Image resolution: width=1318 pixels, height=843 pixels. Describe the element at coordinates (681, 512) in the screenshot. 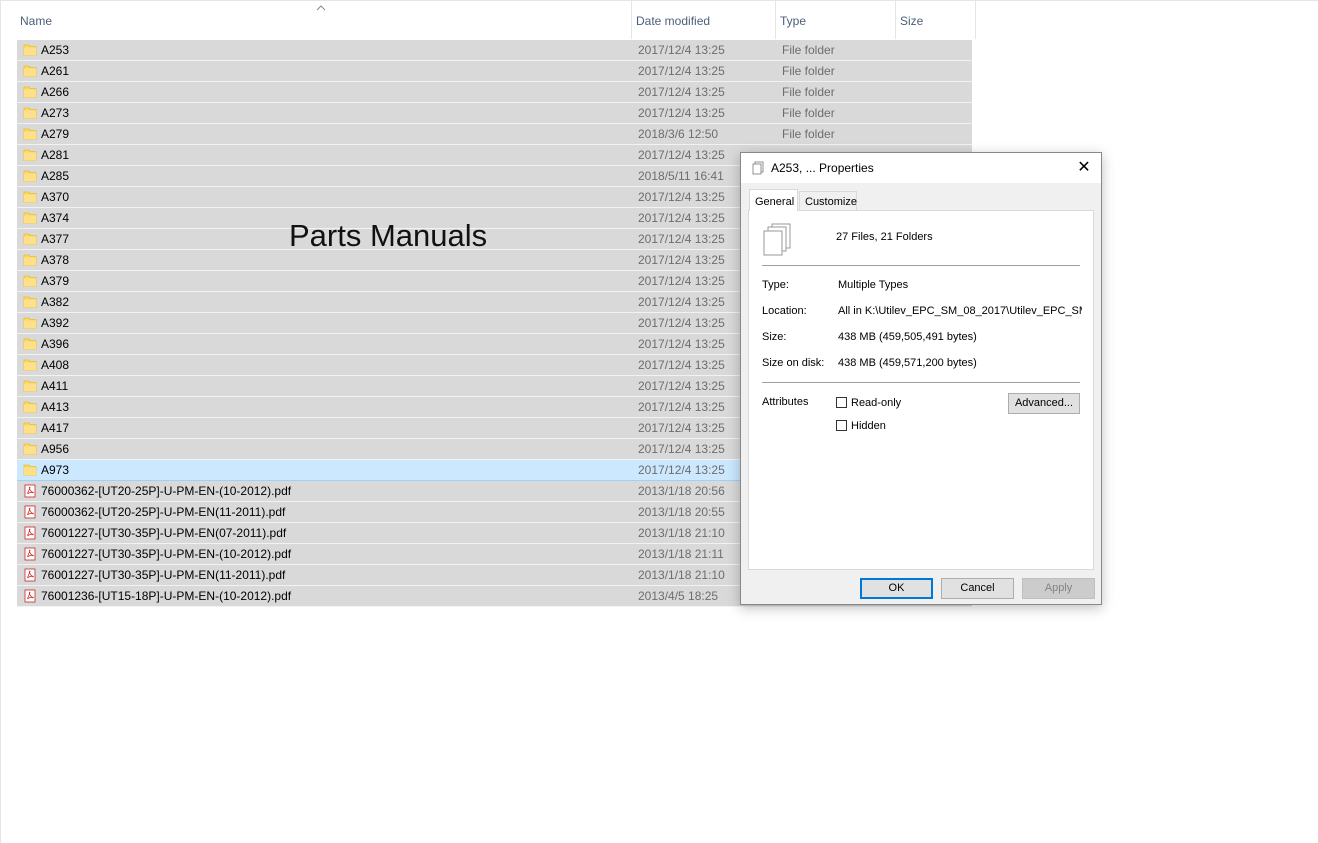

I see `row-date: 2013/1/18 20:55` at that location.